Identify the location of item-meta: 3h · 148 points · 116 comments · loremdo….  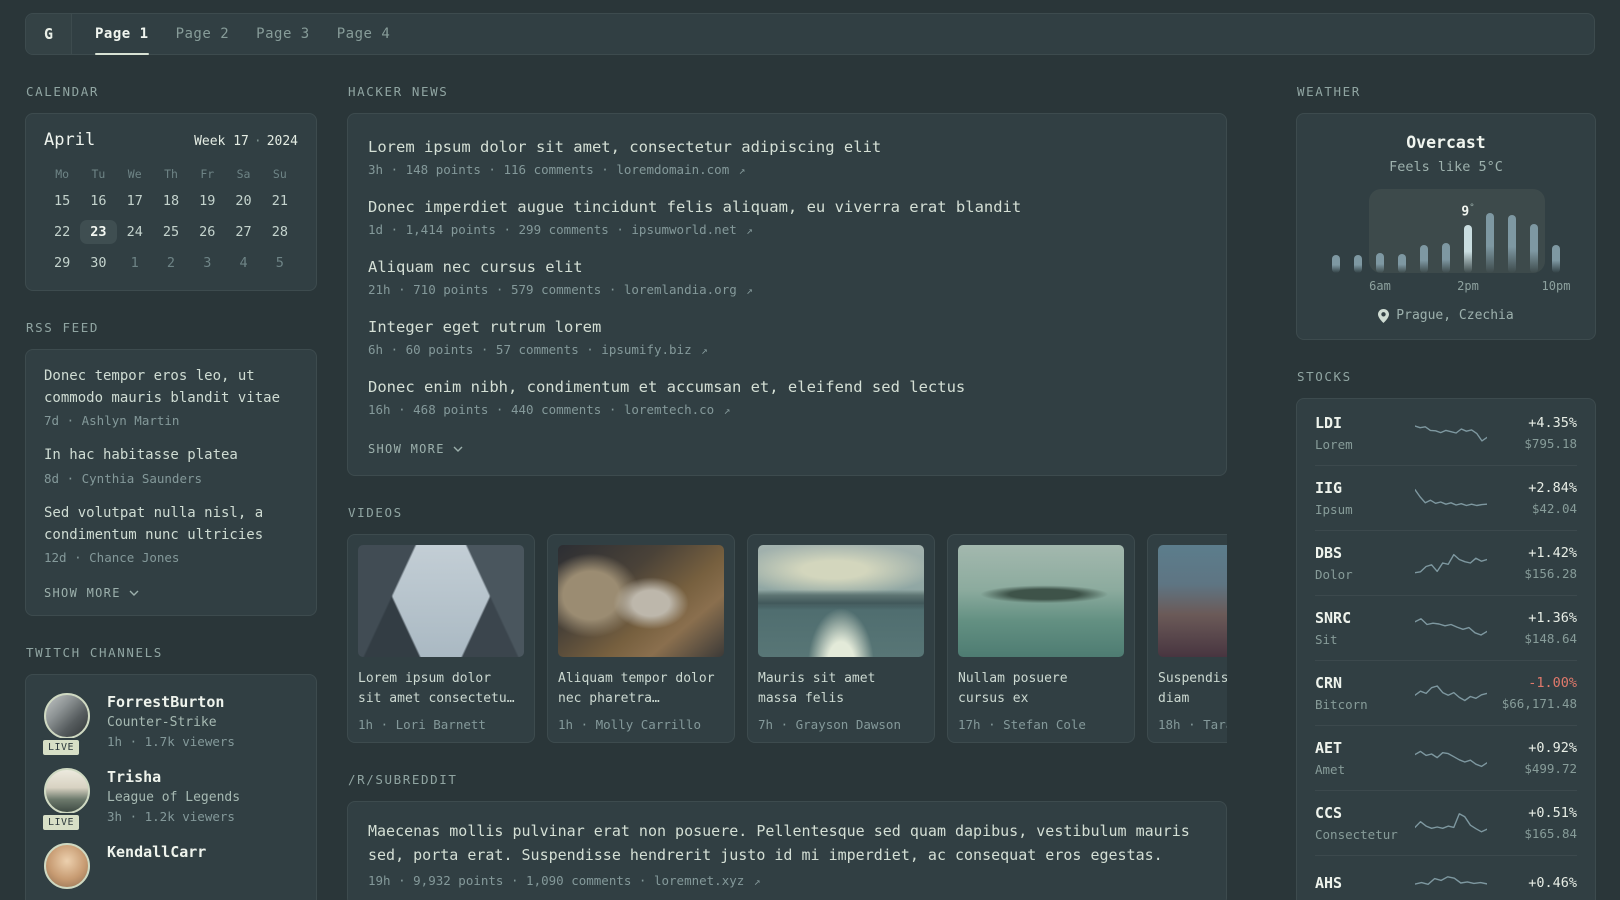
(557, 169).